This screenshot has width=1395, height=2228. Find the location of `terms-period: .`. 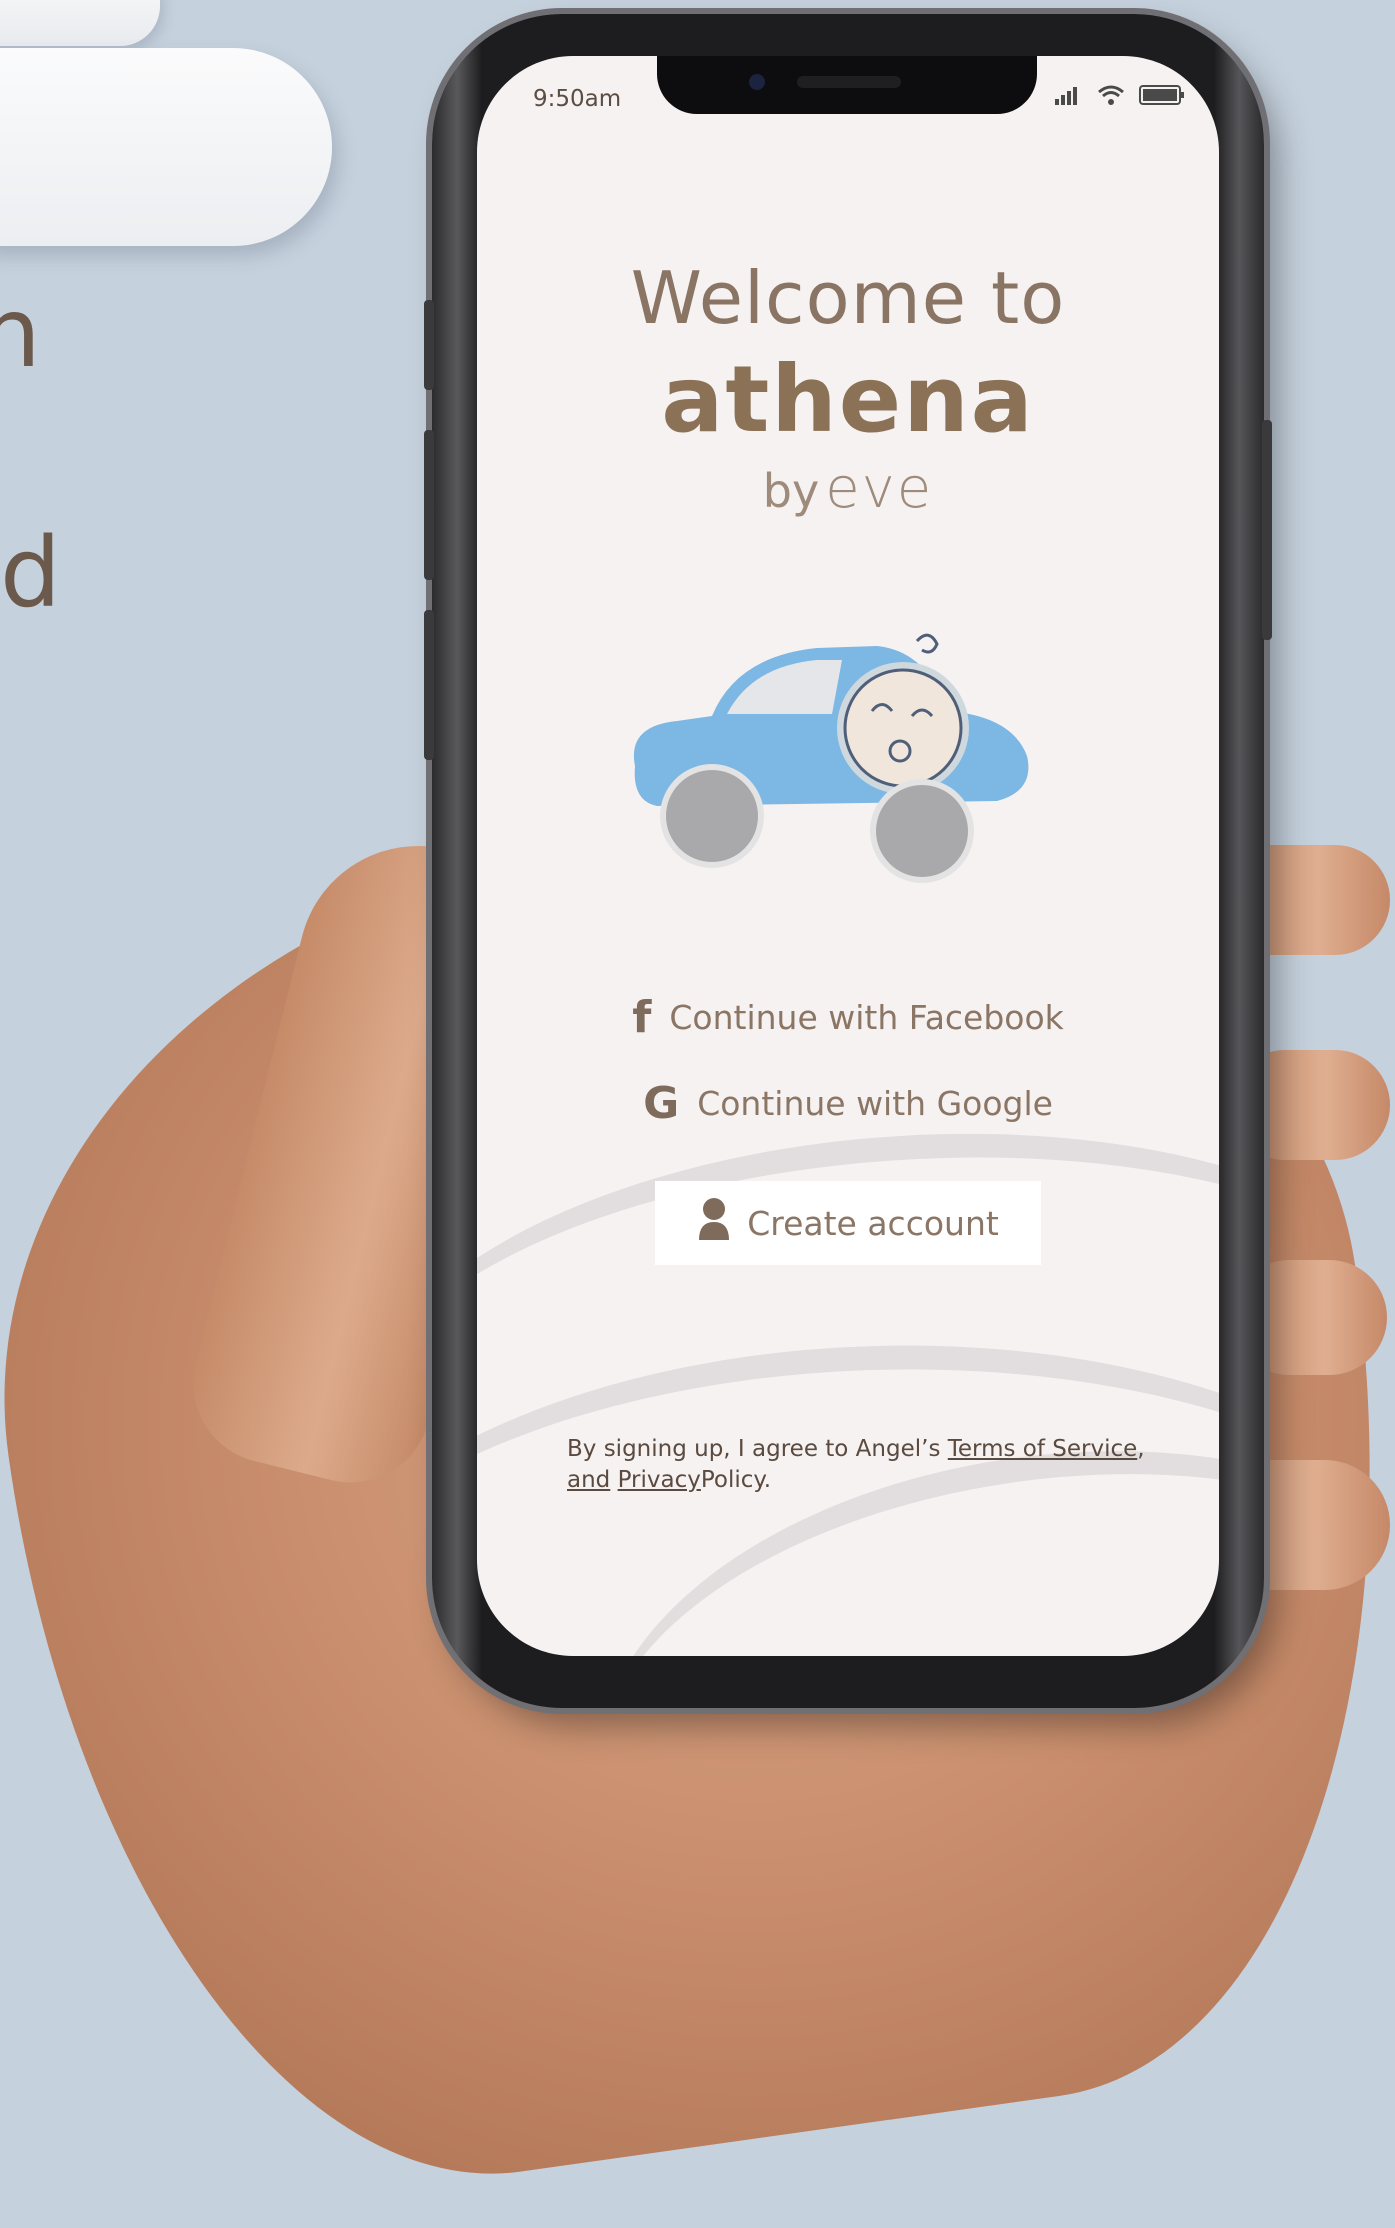

terms-period: . is located at coordinates (767, 1480).